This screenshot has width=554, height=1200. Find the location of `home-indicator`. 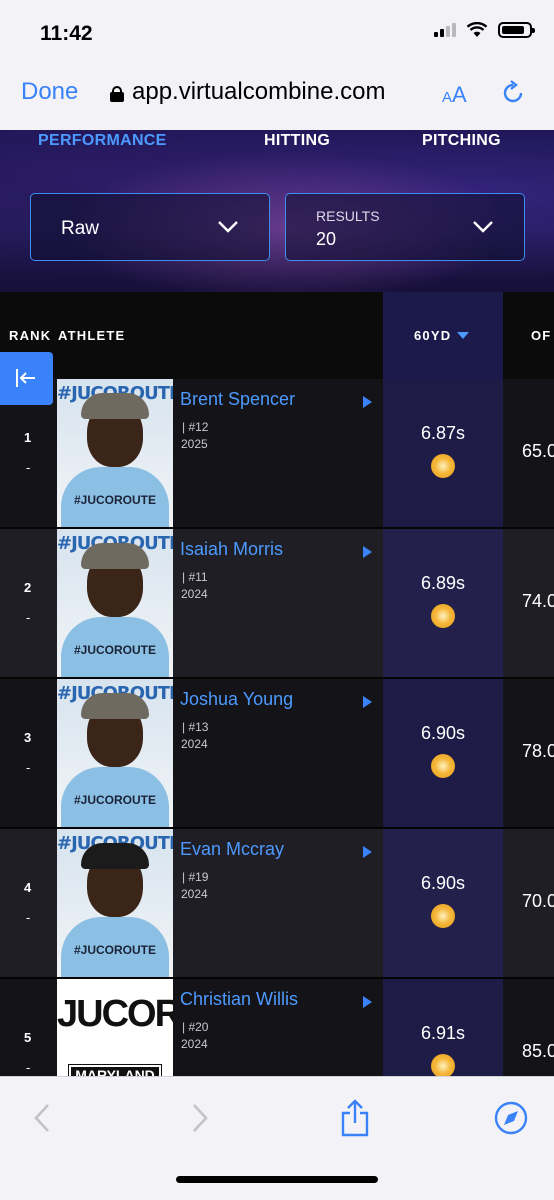

home-indicator is located at coordinates (277, 1179).